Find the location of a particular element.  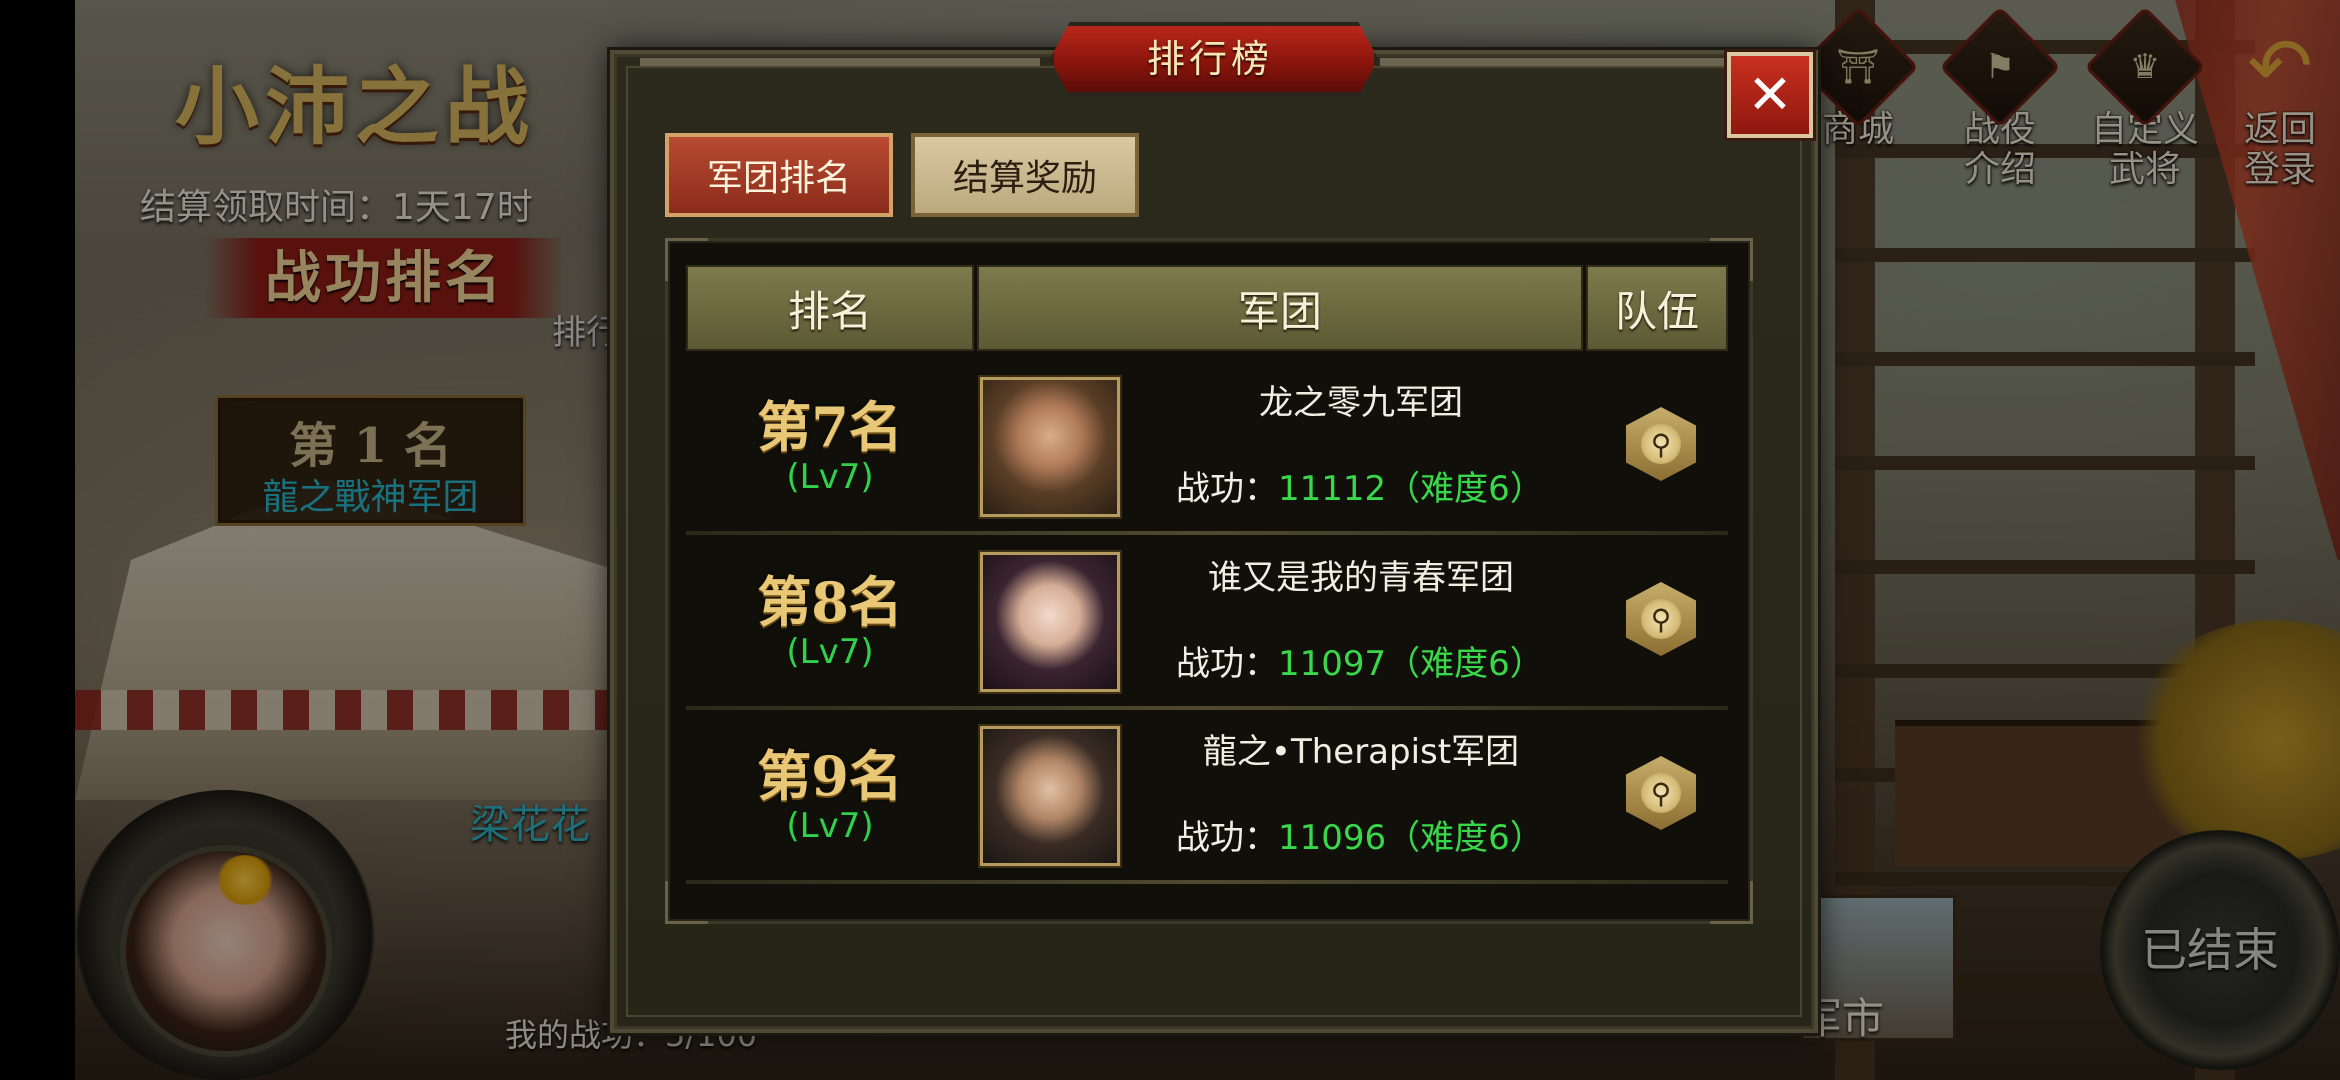

column-header-rank: 排名 is located at coordinates (830, 308).